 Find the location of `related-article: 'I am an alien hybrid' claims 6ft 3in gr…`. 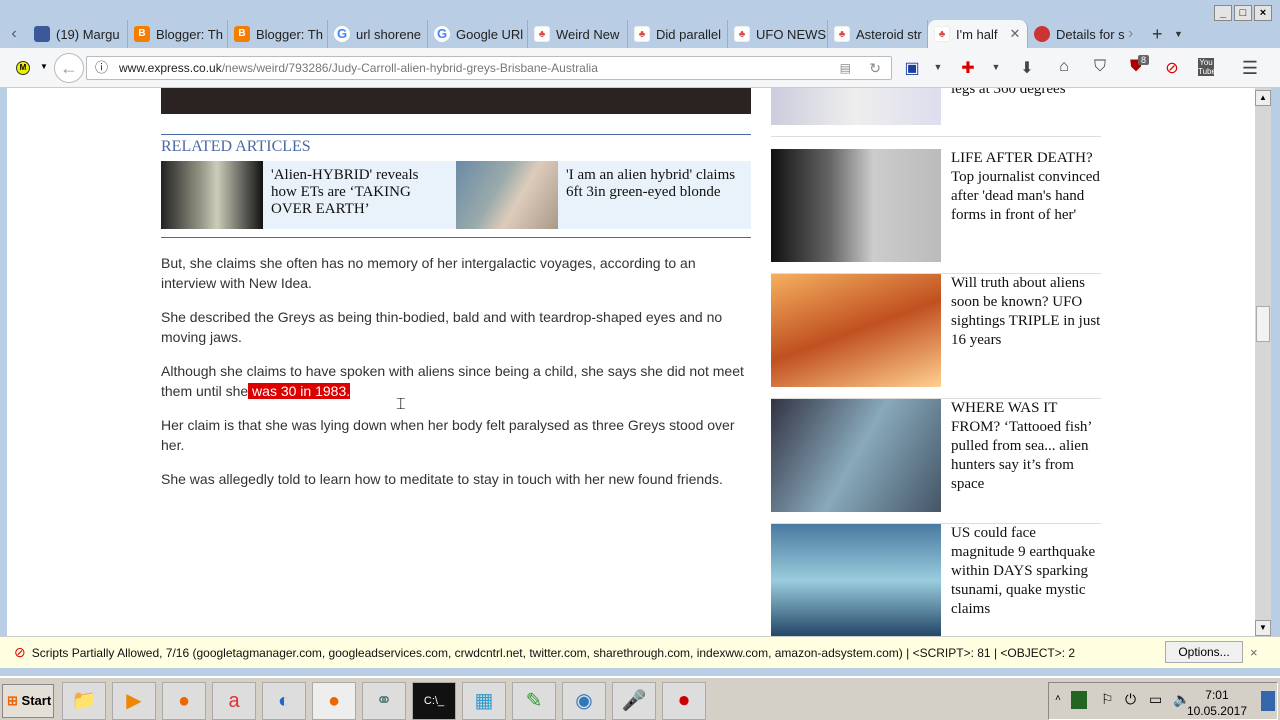

related-article: 'I am an alien hybrid' claims 6ft 3in gr… is located at coordinates (603, 195).